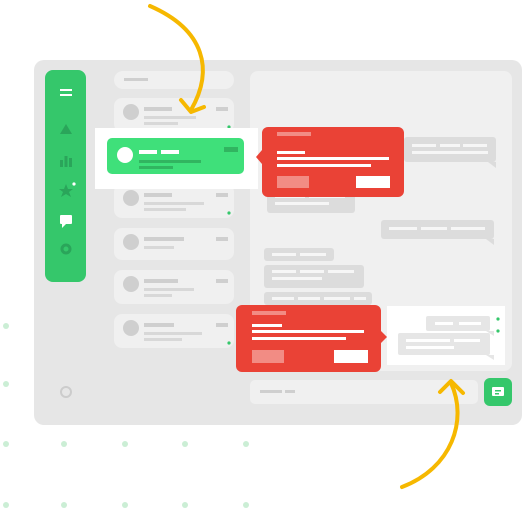  I want to click on sidebar-panel, so click(65, 176).